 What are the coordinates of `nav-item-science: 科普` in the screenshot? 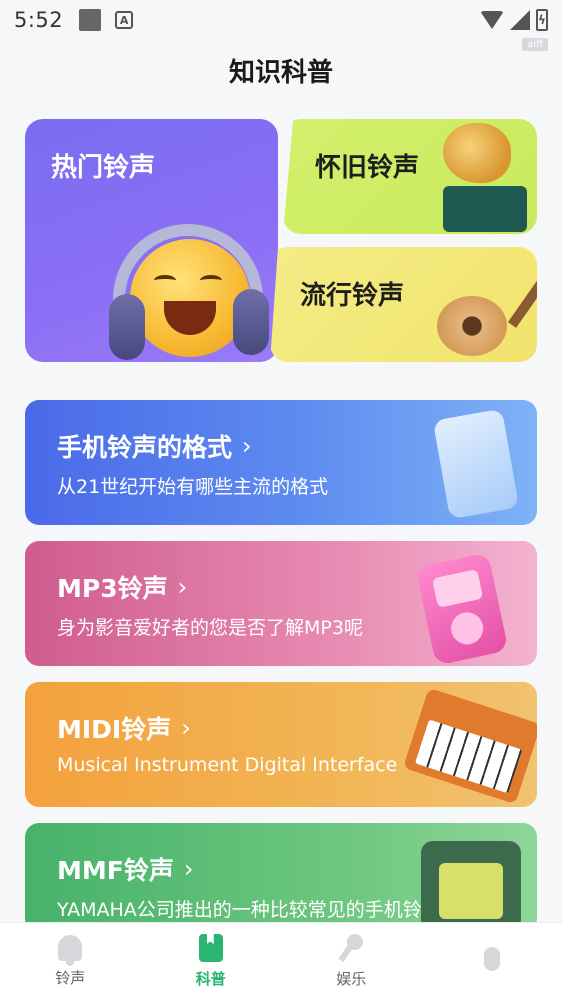 It's located at (211, 961).